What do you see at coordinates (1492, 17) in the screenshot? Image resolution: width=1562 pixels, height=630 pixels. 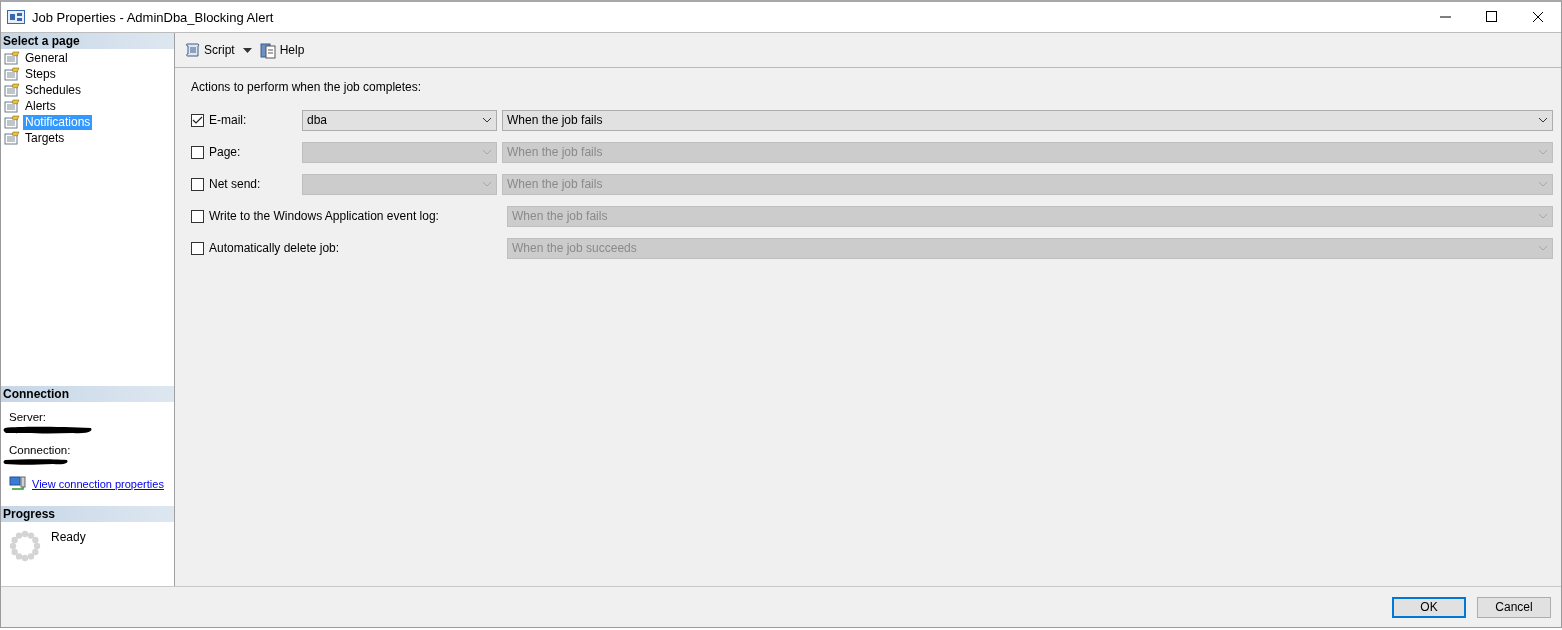 I see `maximize-icon` at bounding box center [1492, 17].